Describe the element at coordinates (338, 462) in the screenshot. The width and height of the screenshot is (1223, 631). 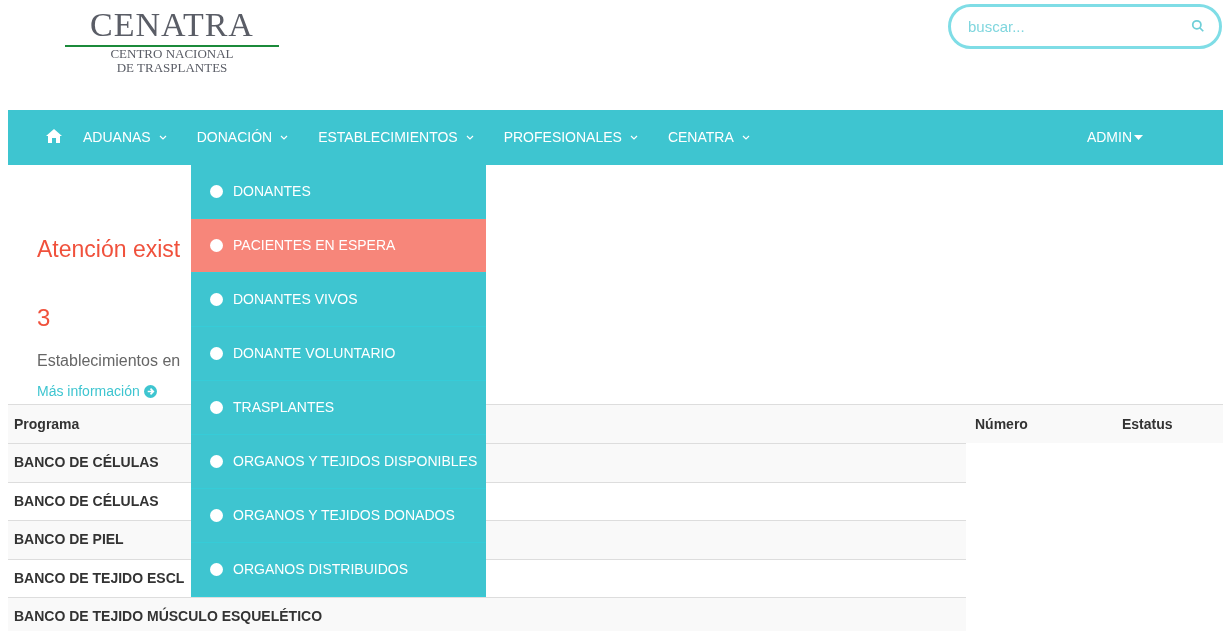
I see `dropdown-item: ORGANOS Y TEJIDOS DISPONIBLES` at that location.